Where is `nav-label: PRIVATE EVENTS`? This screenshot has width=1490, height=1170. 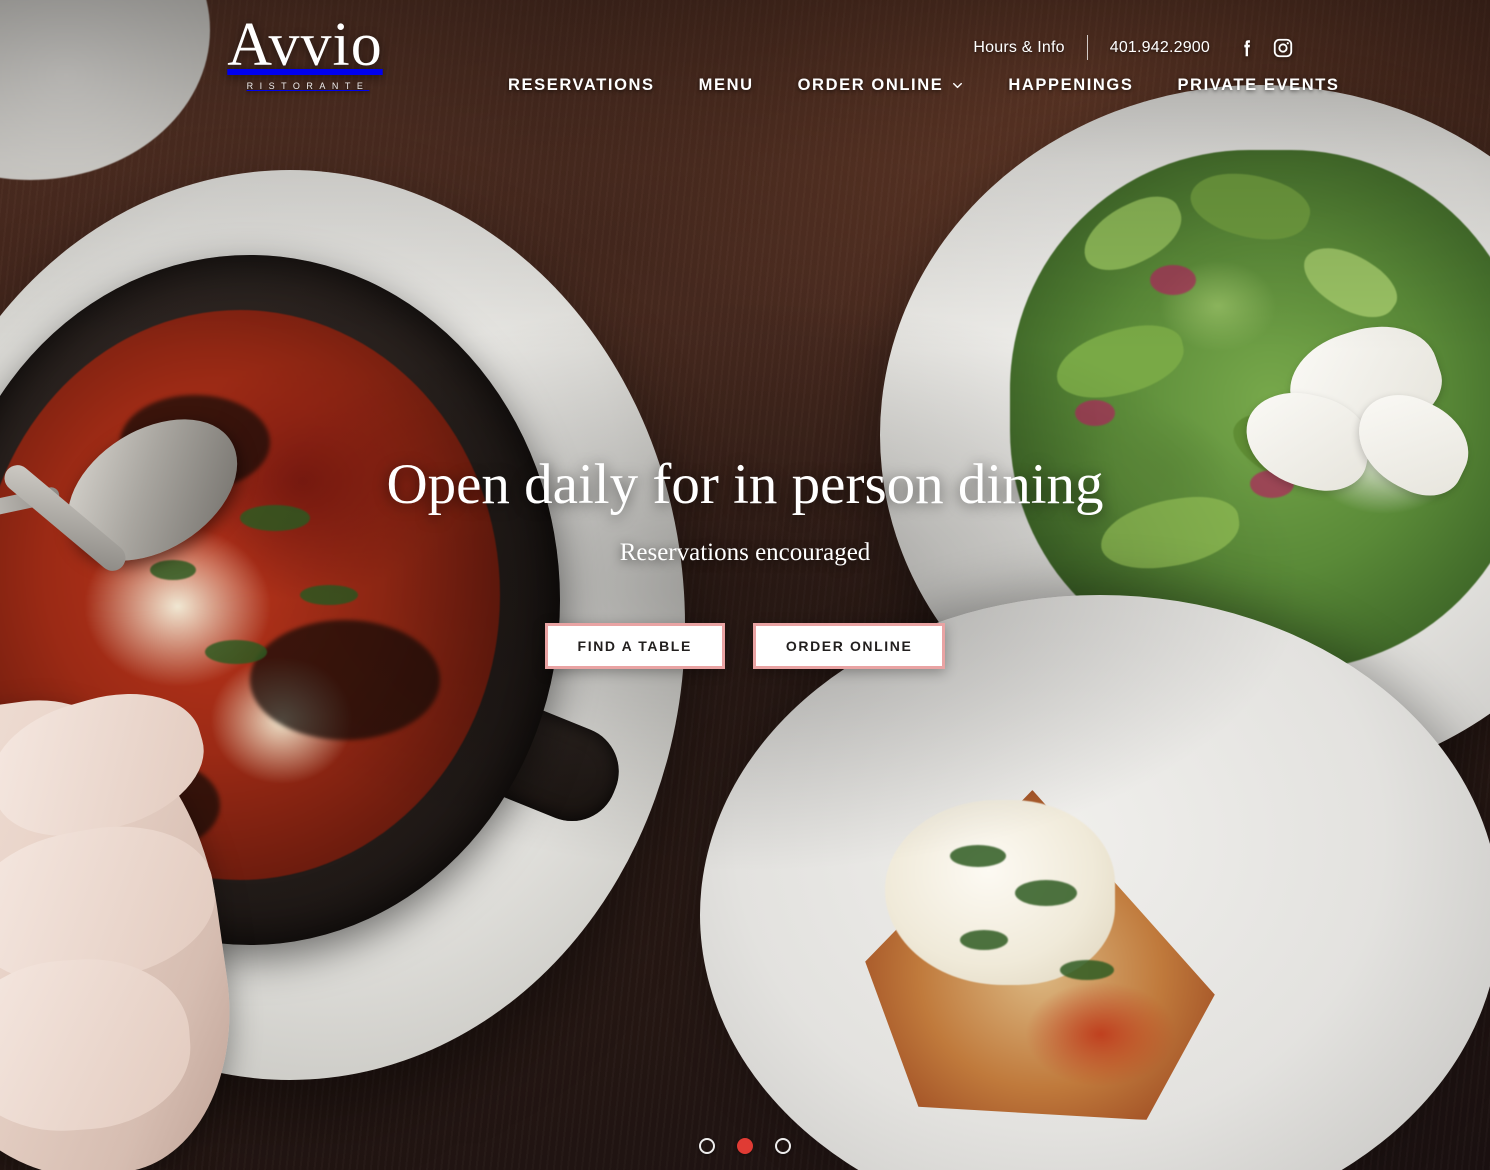
nav-label: PRIVATE EVENTS is located at coordinates (1258, 85).